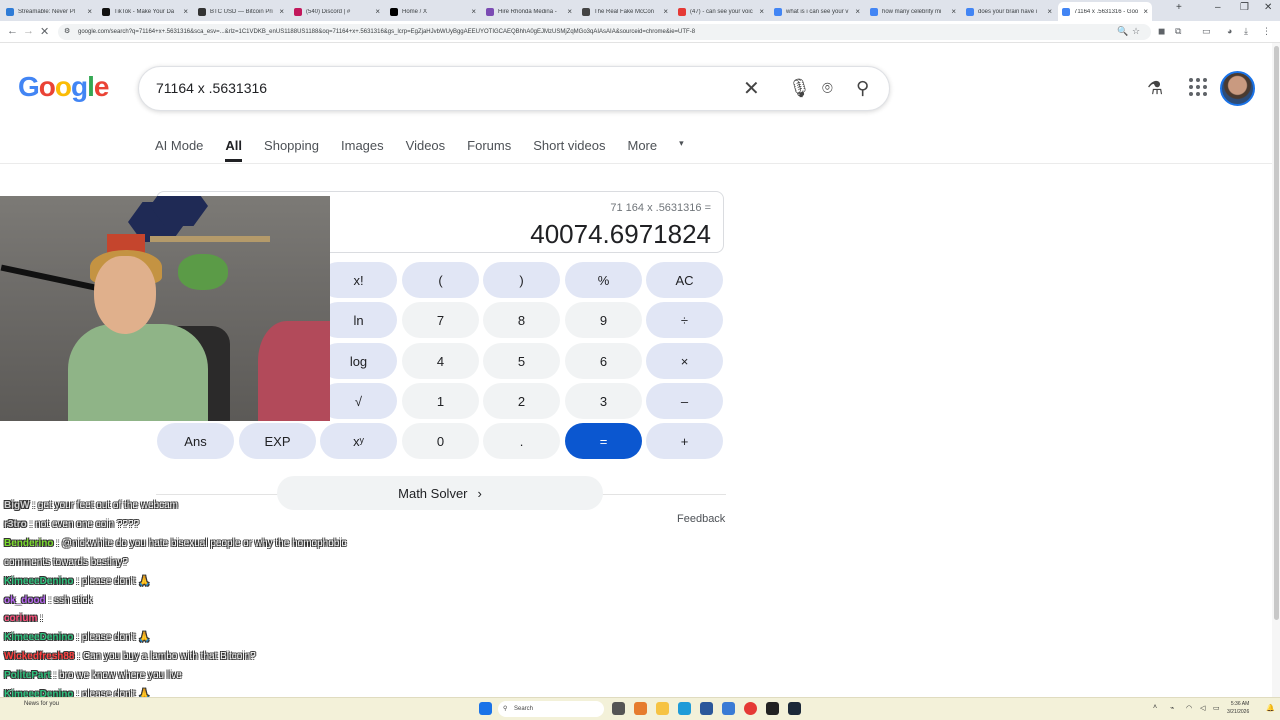 This screenshot has height=720, width=1280. What do you see at coordinates (1276, 333) in the screenshot?
I see `scrollbar-thumb` at bounding box center [1276, 333].